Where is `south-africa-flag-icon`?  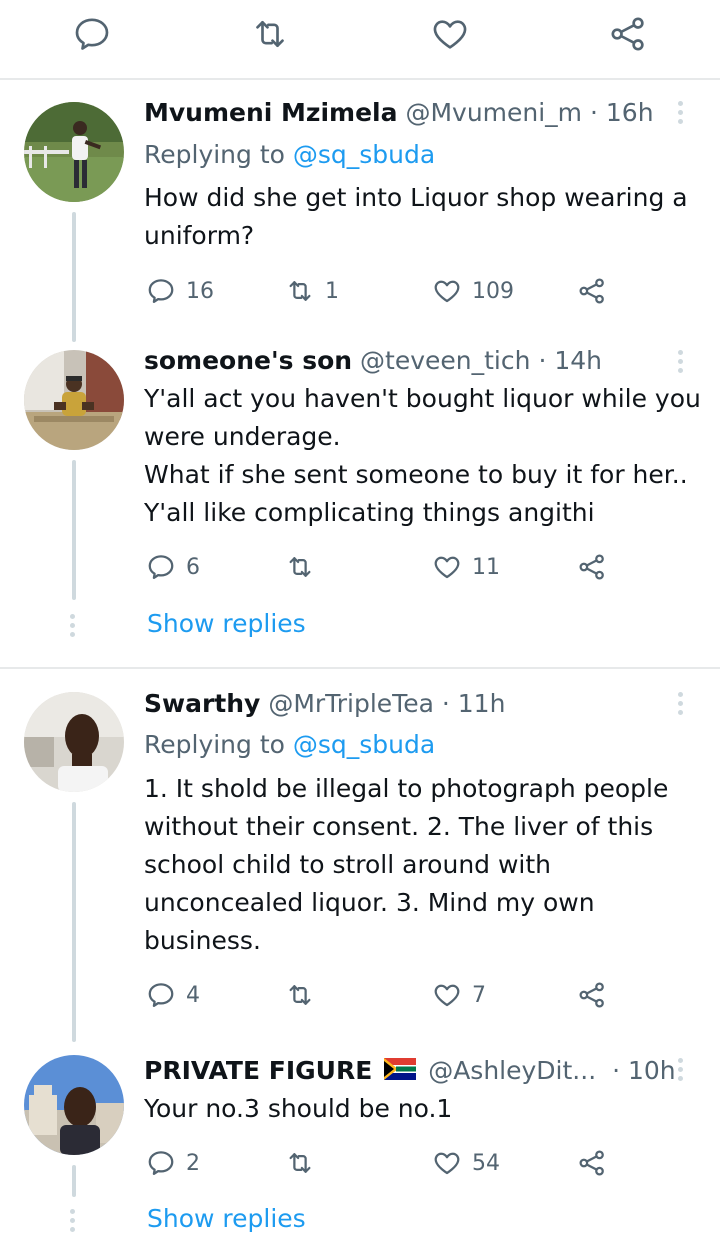
south-africa-flag-icon is located at coordinates (400, 1072).